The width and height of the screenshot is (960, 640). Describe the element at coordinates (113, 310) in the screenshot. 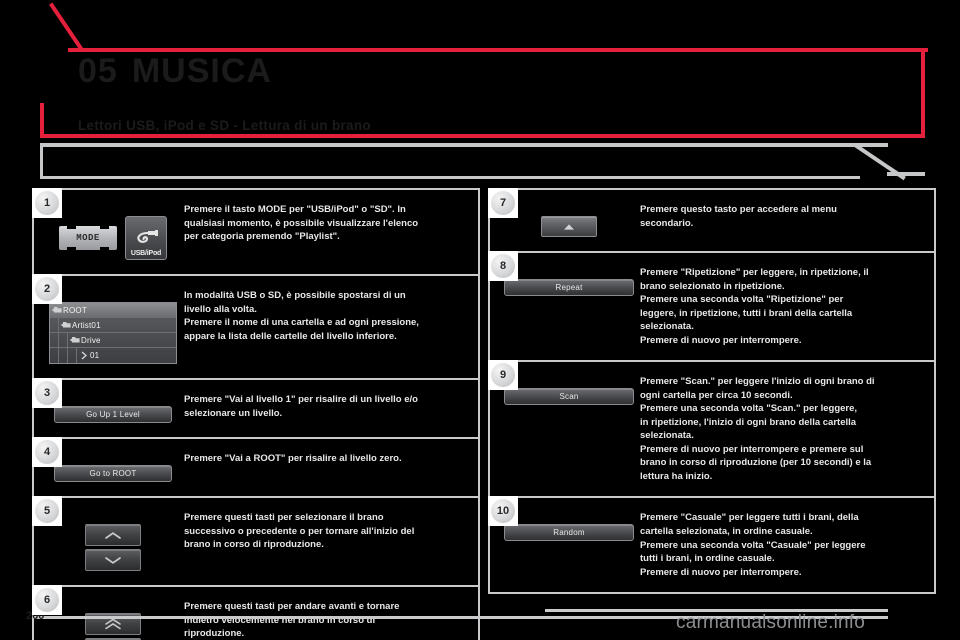

I see `list-item: ROOT` at that location.